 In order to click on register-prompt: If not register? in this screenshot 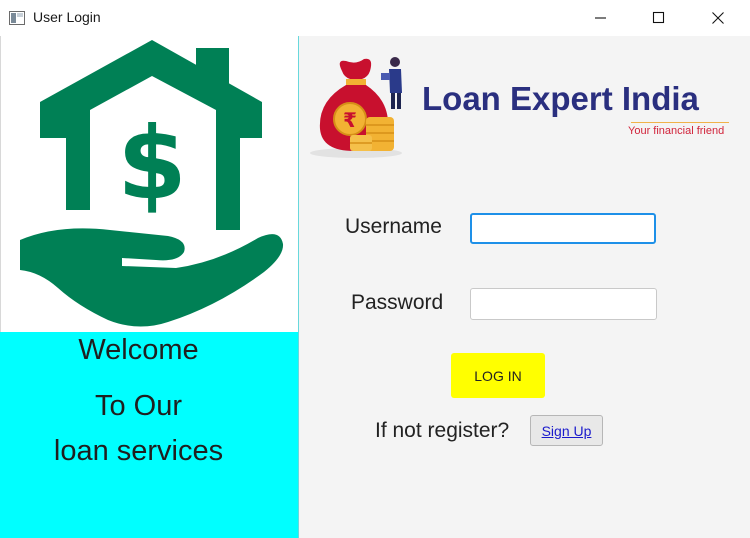, I will do `click(442, 430)`.